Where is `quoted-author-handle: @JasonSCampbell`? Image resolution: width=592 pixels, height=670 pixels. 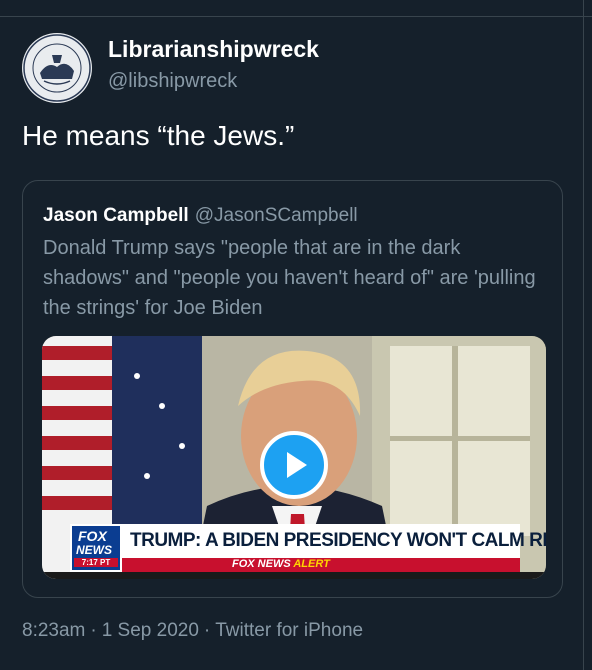 quoted-author-handle: @JasonSCampbell is located at coordinates (276, 215).